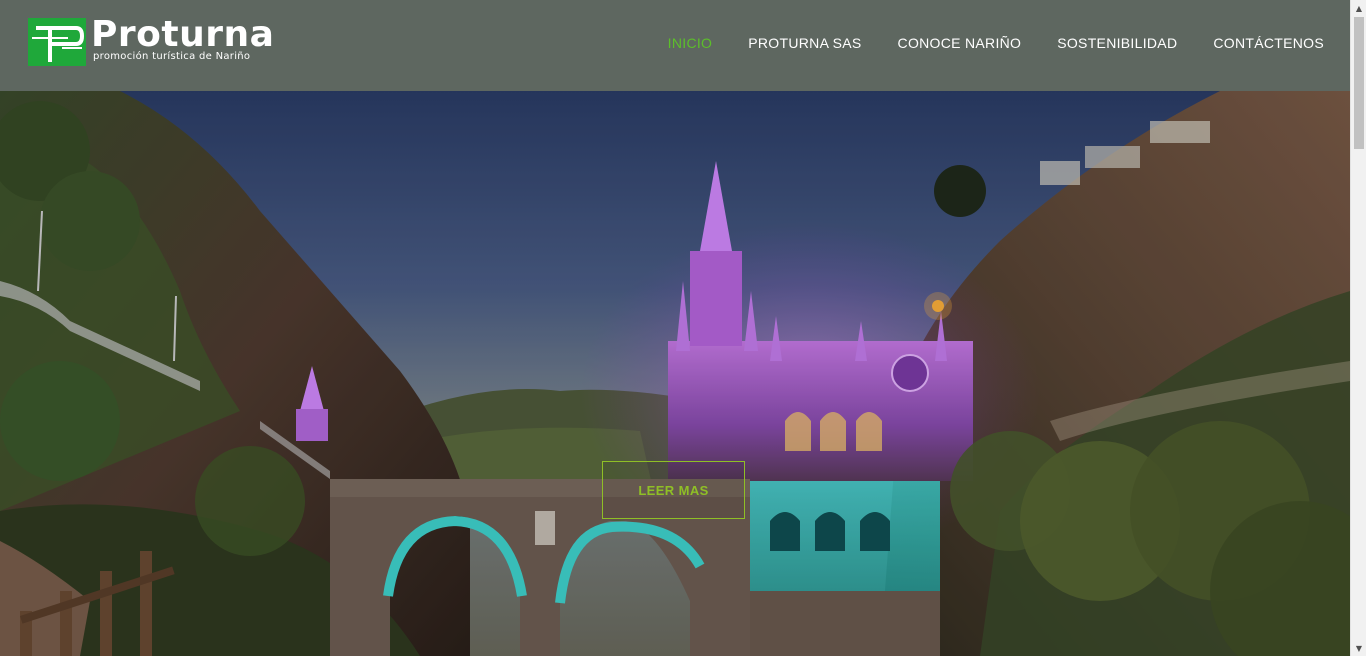 This screenshot has height=656, width=1366. I want to click on proturna-logo-icon, so click(57, 42).